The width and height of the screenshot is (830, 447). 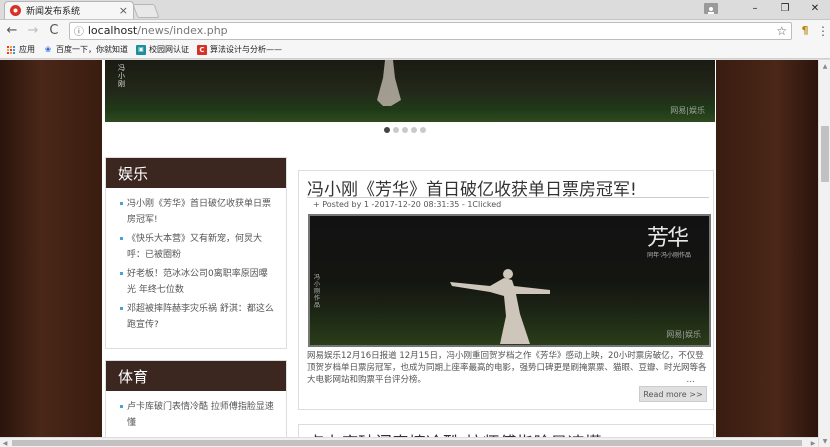 I want to click on scroll-right-icon: ▶, so click(x=813, y=442).